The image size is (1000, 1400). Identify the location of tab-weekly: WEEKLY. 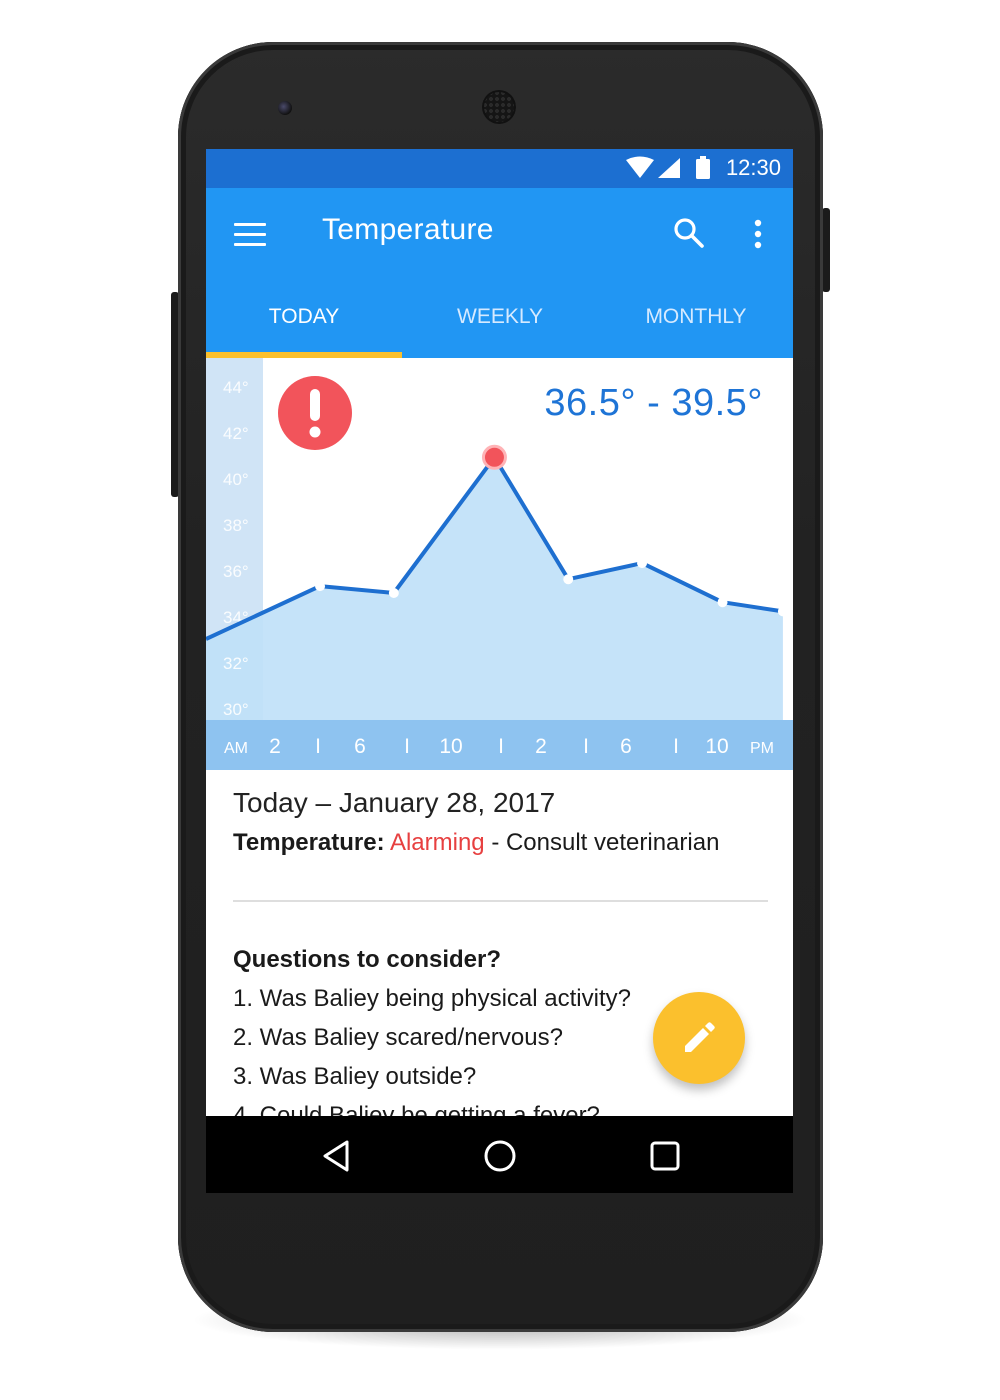
(500, 328).